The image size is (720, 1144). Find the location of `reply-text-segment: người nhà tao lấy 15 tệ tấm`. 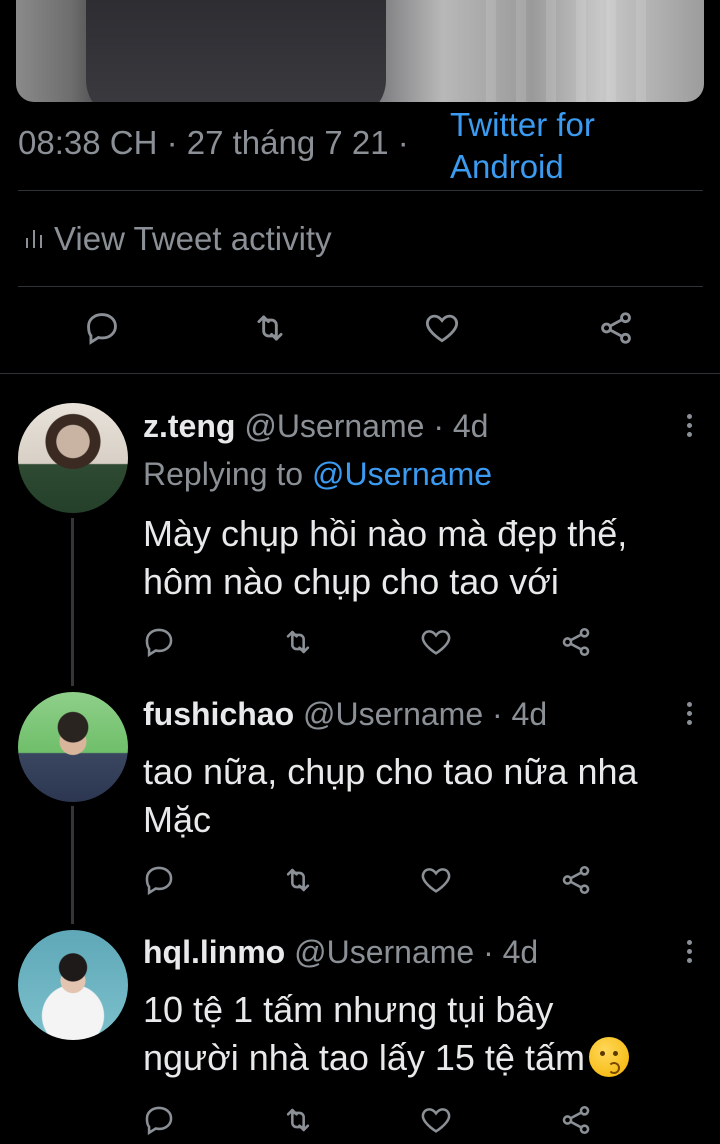

reply-text-segment: người nhà tao lấy 15 tệ tấm is located at coordinates (364, 1057).